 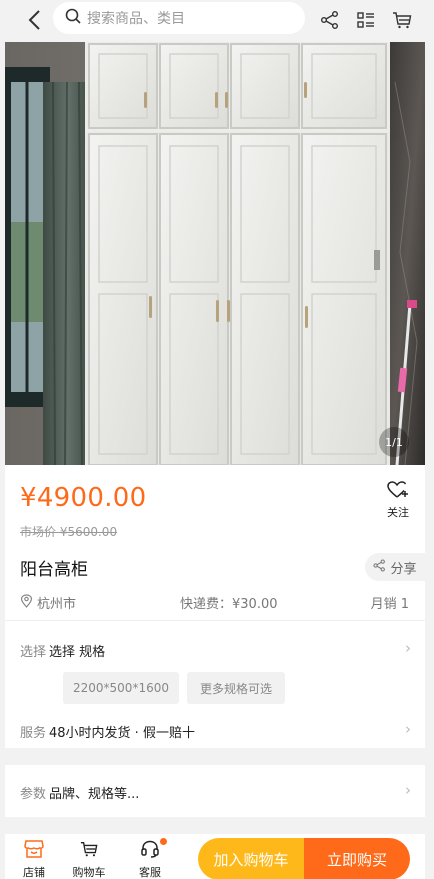 I want to click on market-price: 市场价 ¥5600.00, so click(x=69, y=532).